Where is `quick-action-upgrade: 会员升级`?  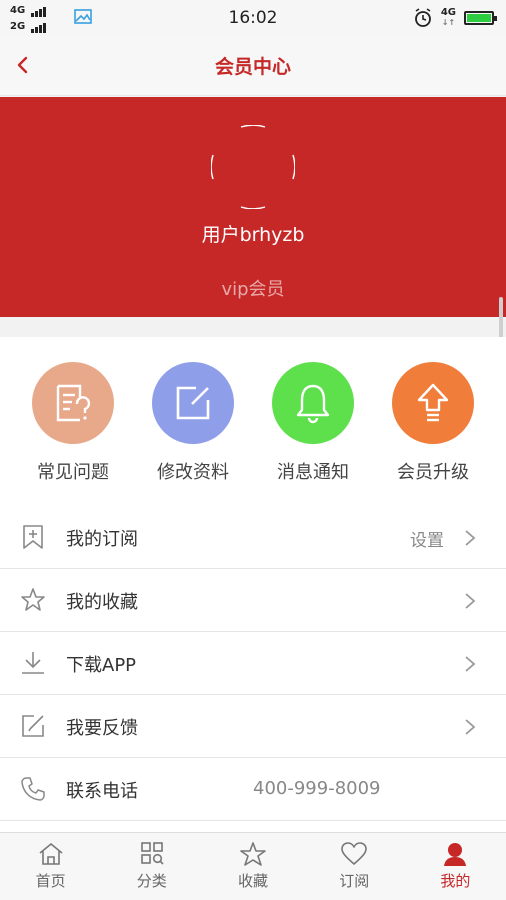 quick-action-upgrade: 会员升级 is located at coordinates (433, 423).